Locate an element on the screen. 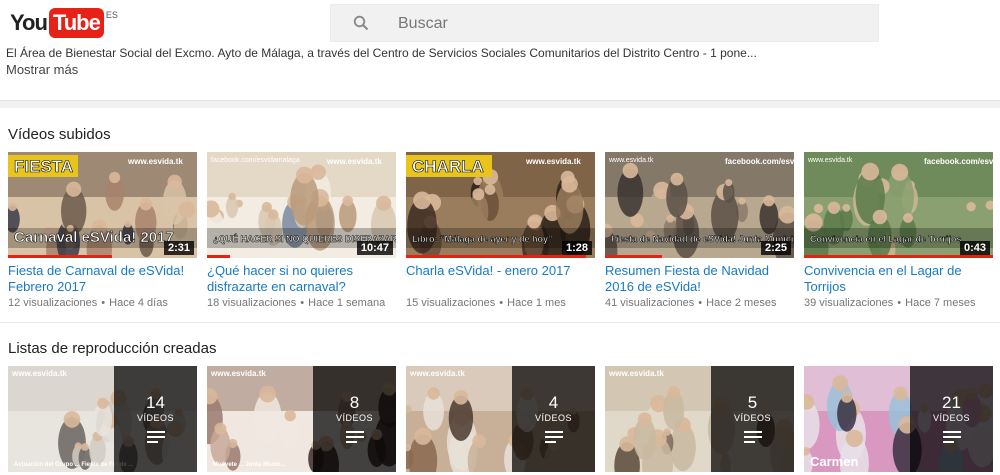 This screenshot has width=1000, height=475. playlist-thumbnail: Carmen 21 VÍDEOS is located at coordinates (898, 419).